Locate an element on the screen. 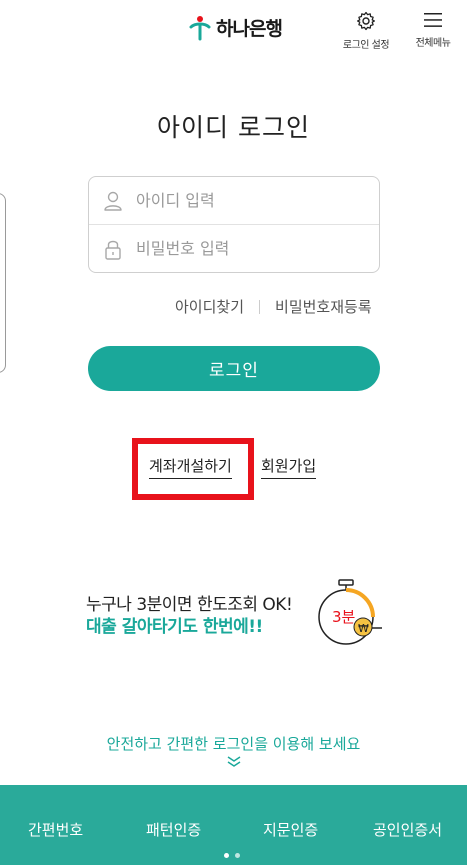 The image size is (467, 865). login-form is located at coordinates (234, 224).